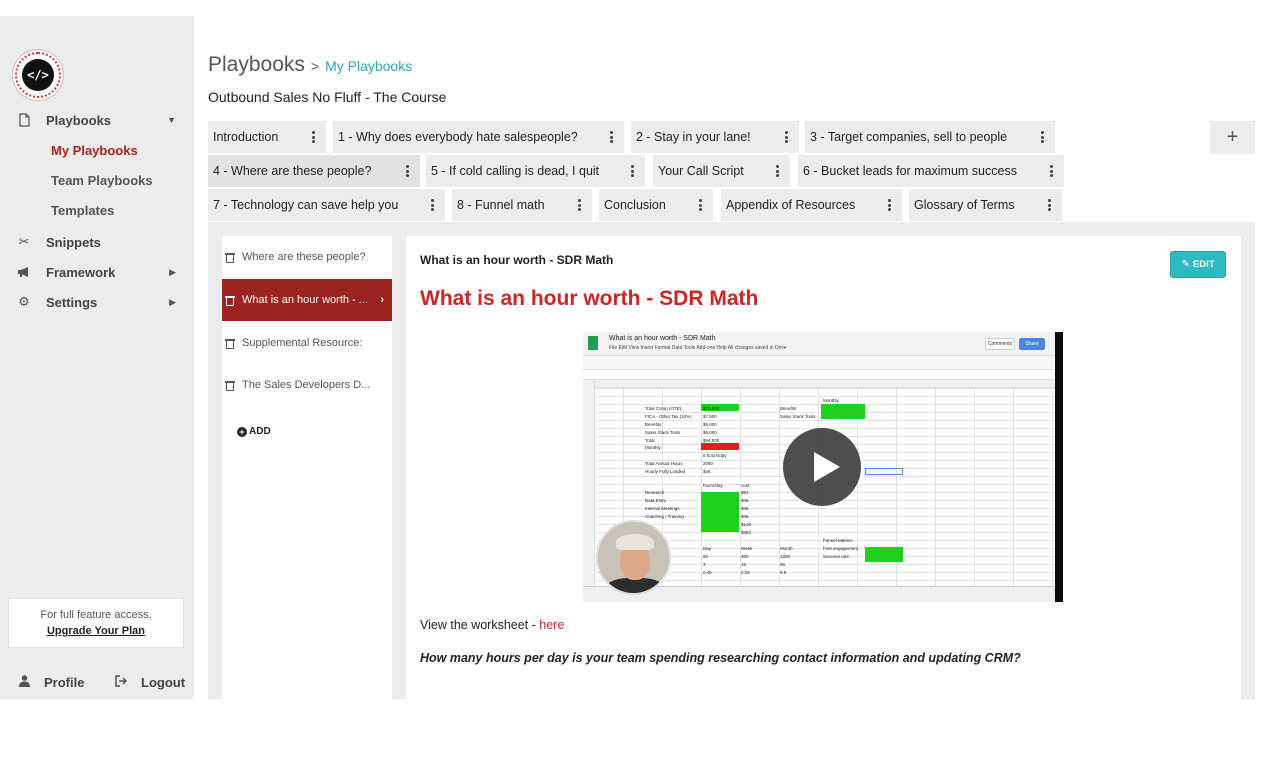 This screenshot has height=760, width=1268. I want to click on sheet-column-headers, so click(819, 384).